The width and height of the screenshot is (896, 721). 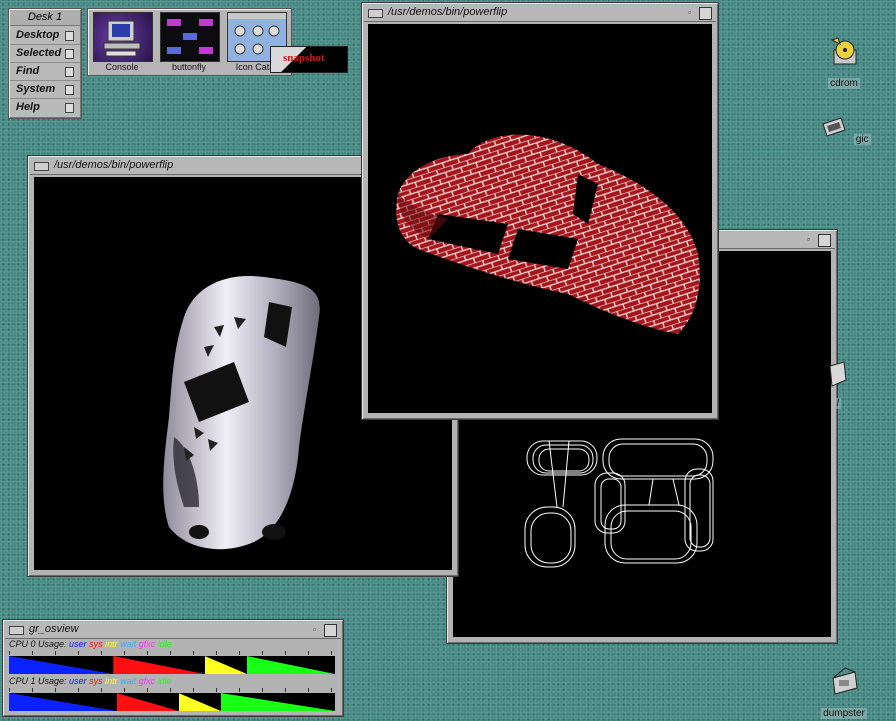 I want to click on window-title: gr_osview, so click(x=54, y=629).